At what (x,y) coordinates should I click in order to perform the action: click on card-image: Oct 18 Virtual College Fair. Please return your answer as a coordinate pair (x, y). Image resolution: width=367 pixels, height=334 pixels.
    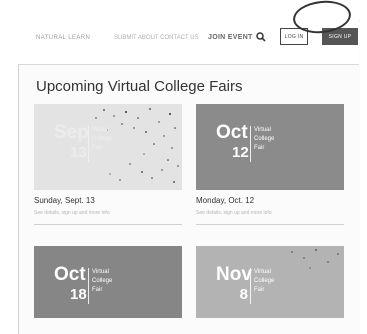
    Looking at the image, I should click on (108, 282).